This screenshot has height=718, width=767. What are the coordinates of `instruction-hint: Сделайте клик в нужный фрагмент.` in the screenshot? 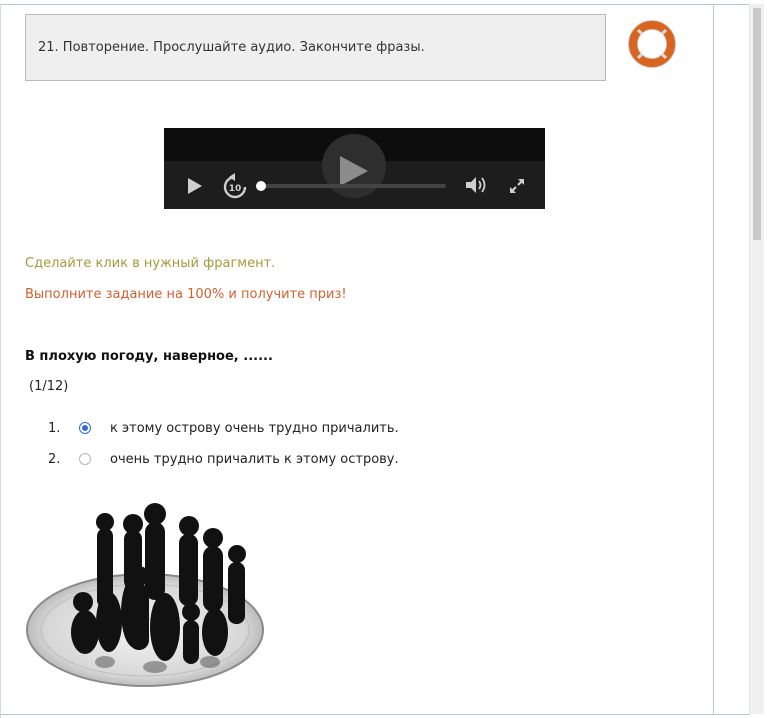 It's located at (150, 263).